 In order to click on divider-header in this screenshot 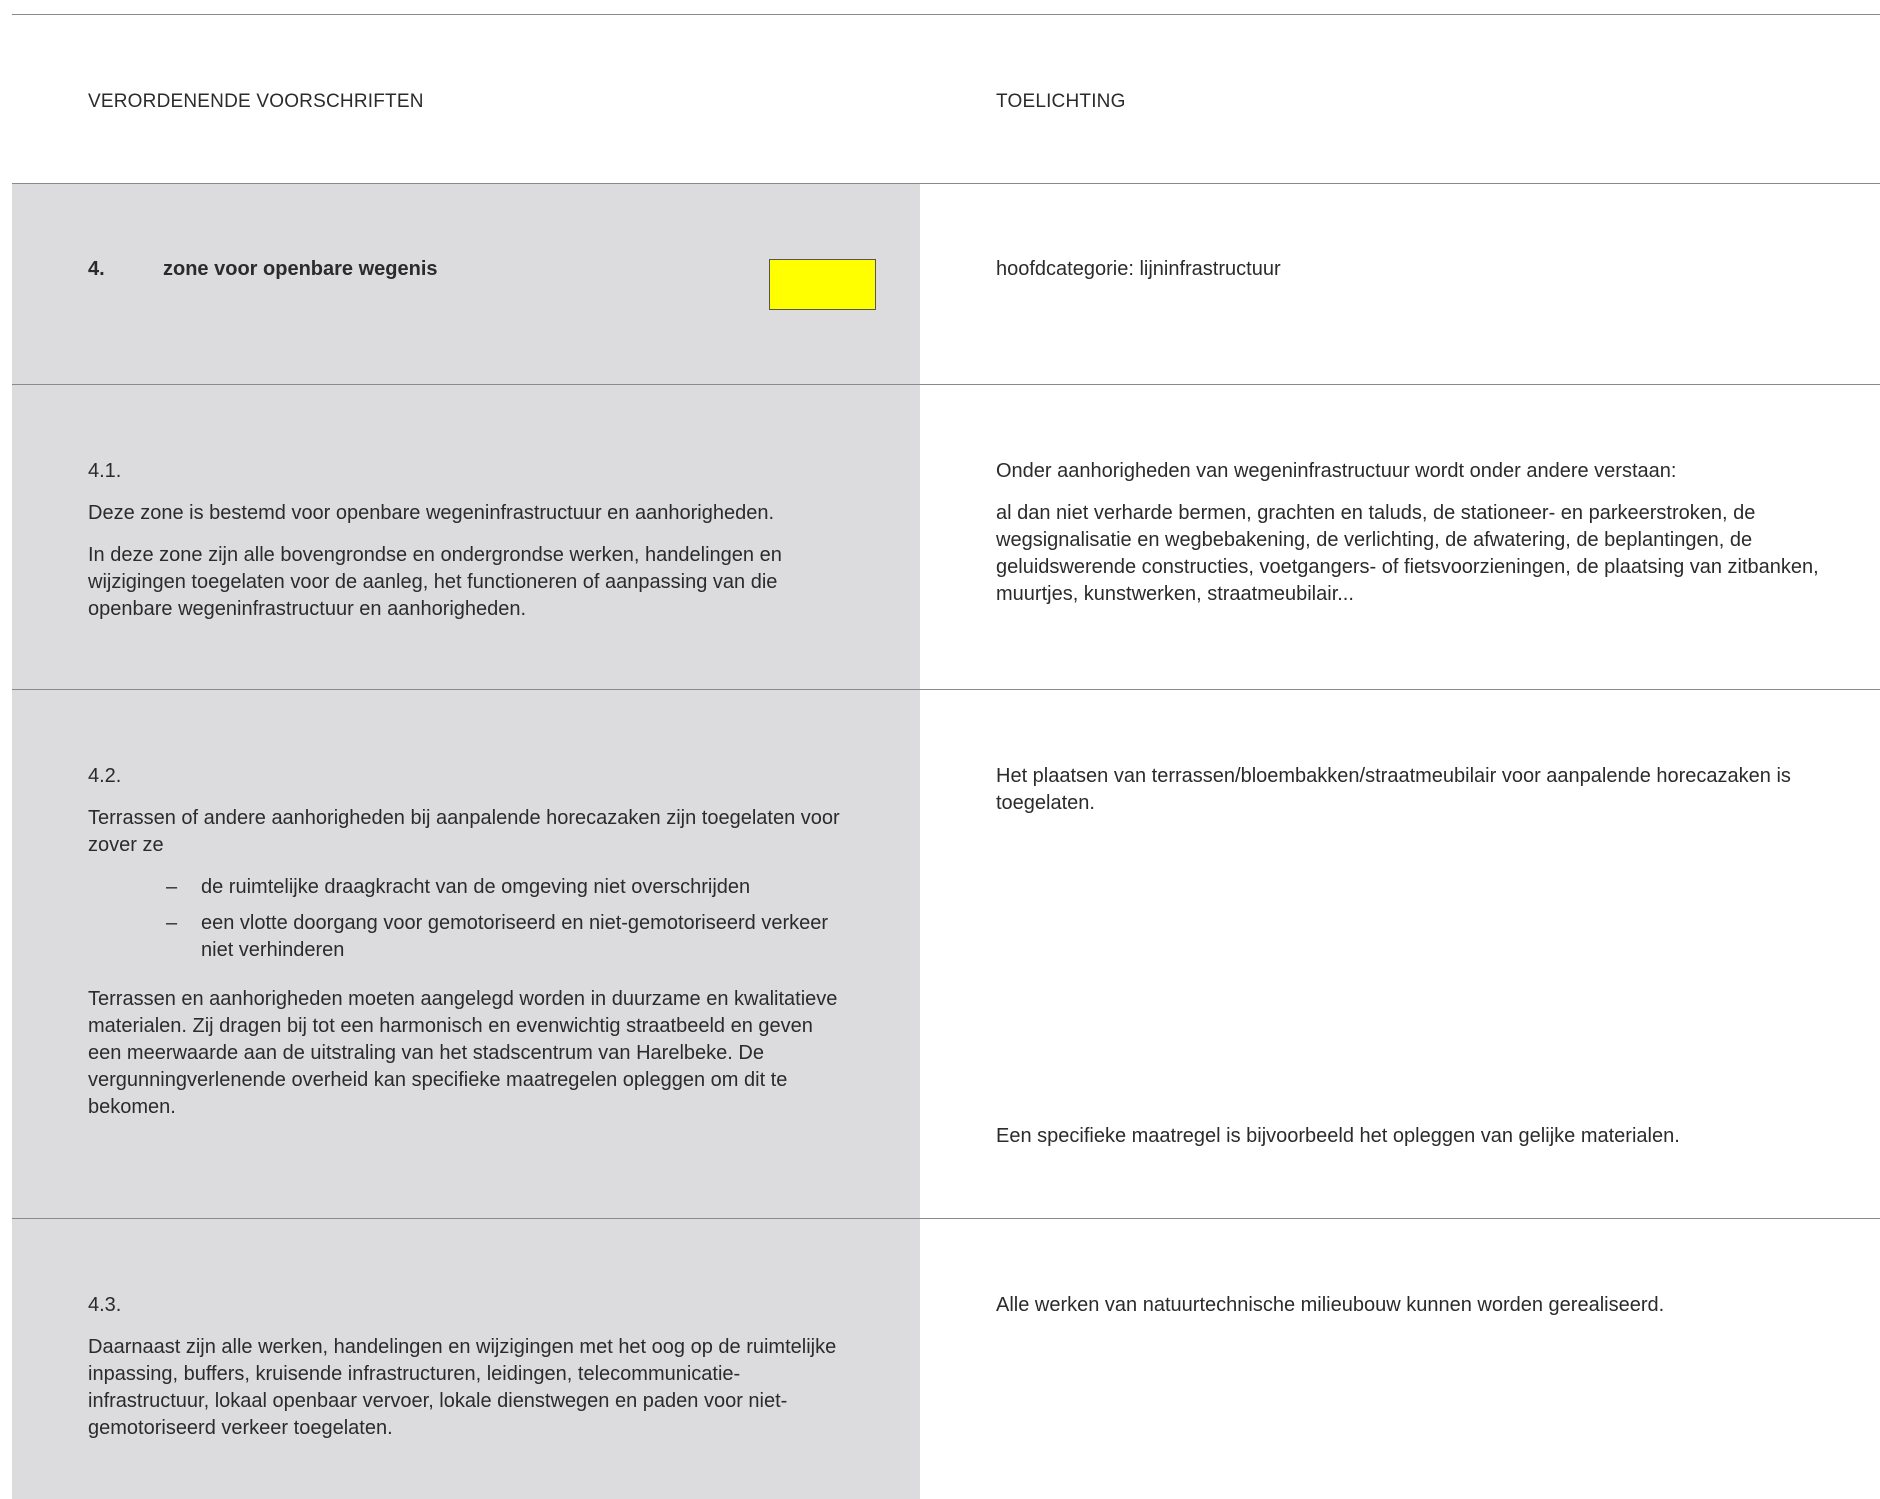, I will do `click(946, 183)`.